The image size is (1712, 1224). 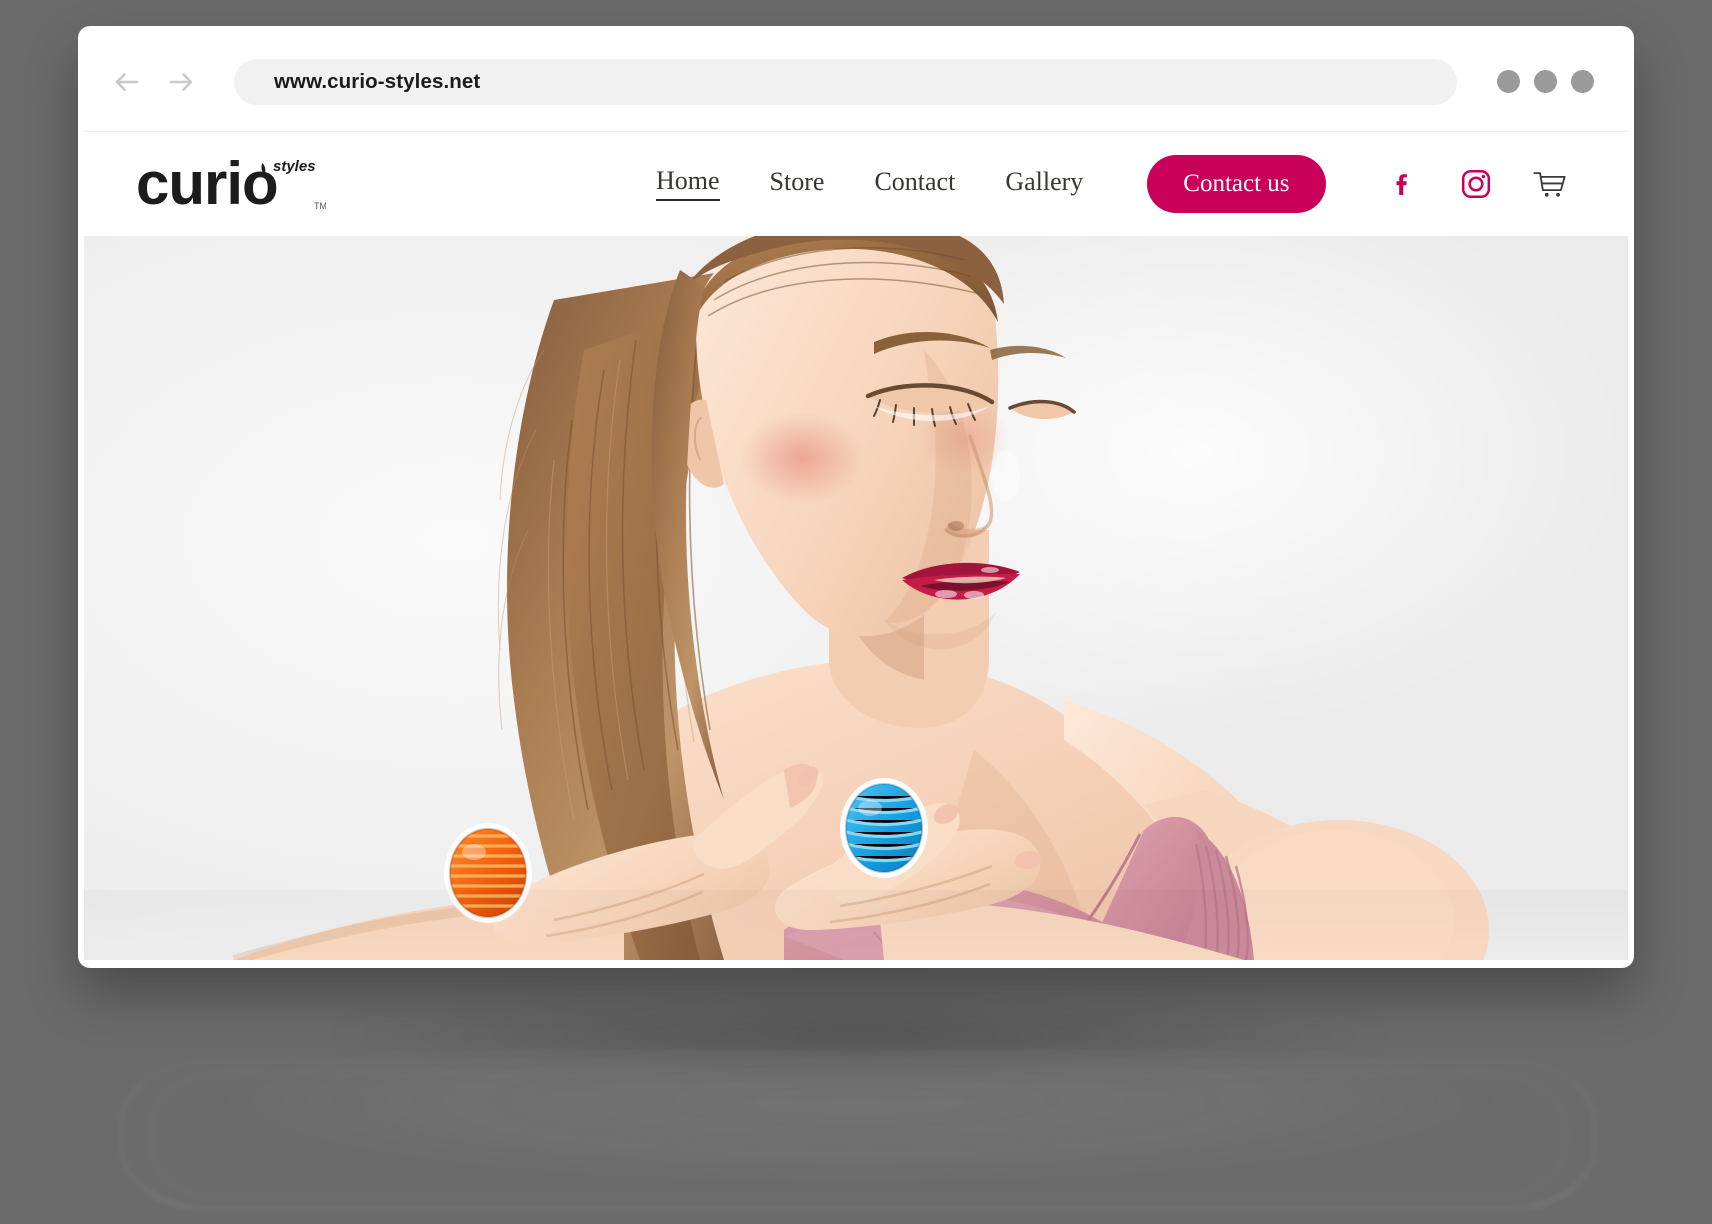 I want to click on back-button, so click(x=127, y=82).